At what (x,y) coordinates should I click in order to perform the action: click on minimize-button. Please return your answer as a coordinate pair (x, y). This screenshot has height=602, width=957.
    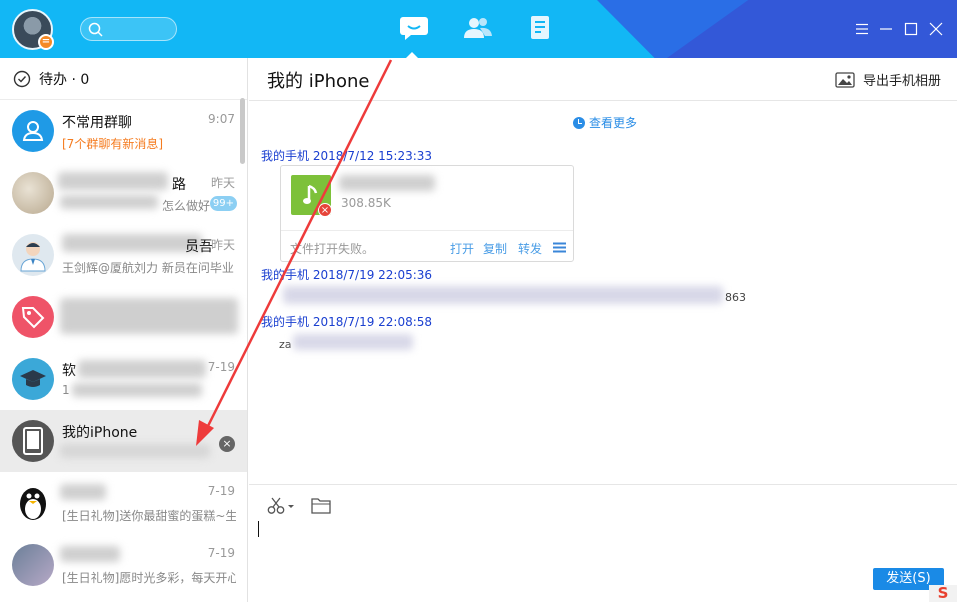
    Looking at the image, I should click on (886, 29).